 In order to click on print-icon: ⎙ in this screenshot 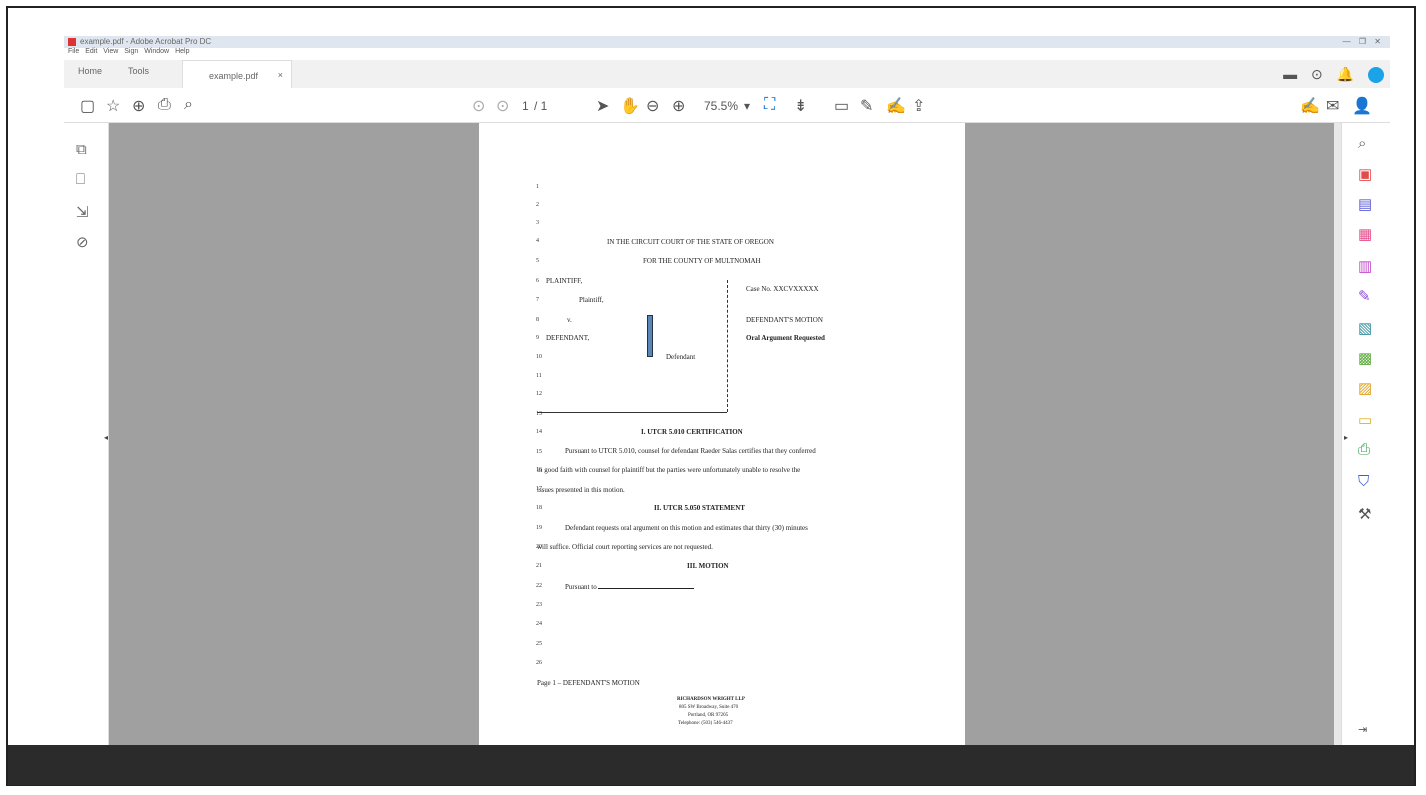, I will do `click(164, 105)`.